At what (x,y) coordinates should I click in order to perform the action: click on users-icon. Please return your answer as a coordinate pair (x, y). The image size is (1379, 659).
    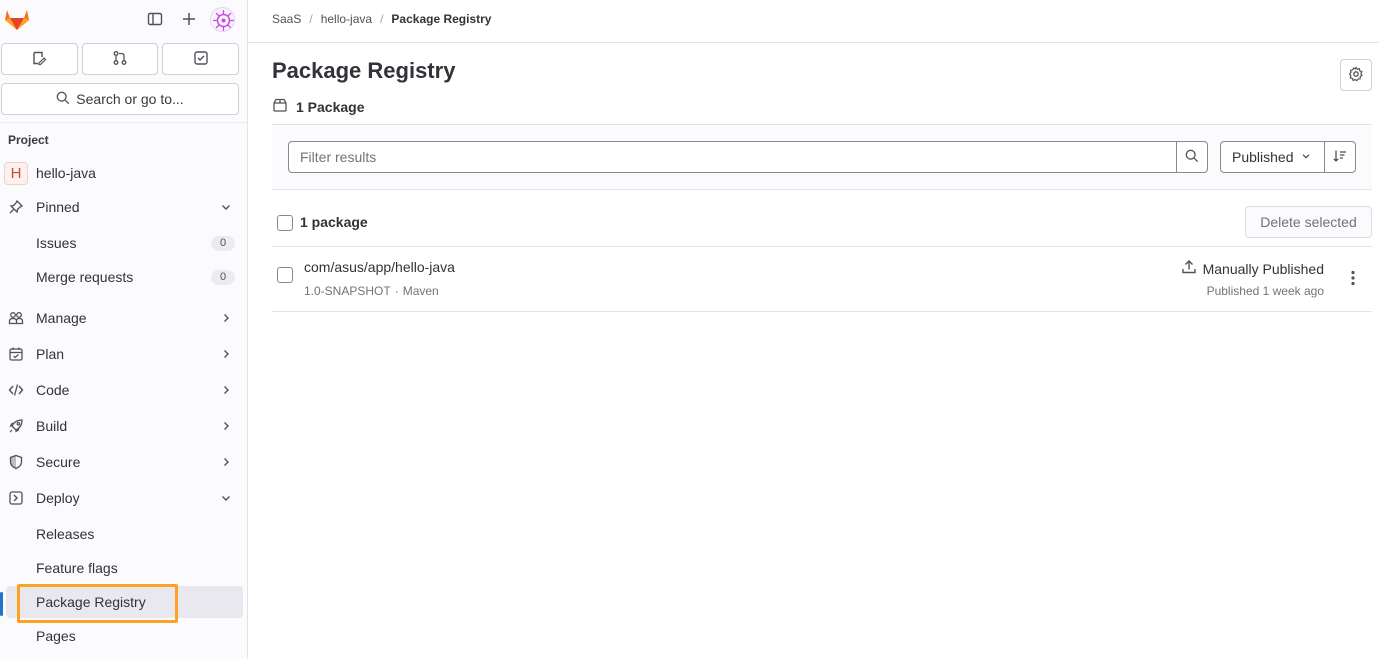
    Looking at the image, I should click on (16, 318).